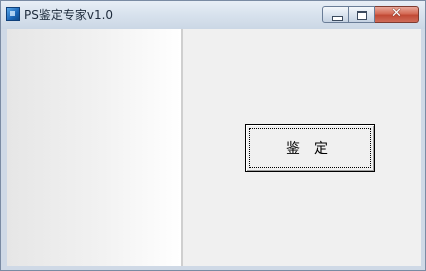  What do you see at coordinates (213, 15) in the screenshot?
I see `title-bar: PS鉴定专家v1.0 ✕` at bounding box center [213, 15].